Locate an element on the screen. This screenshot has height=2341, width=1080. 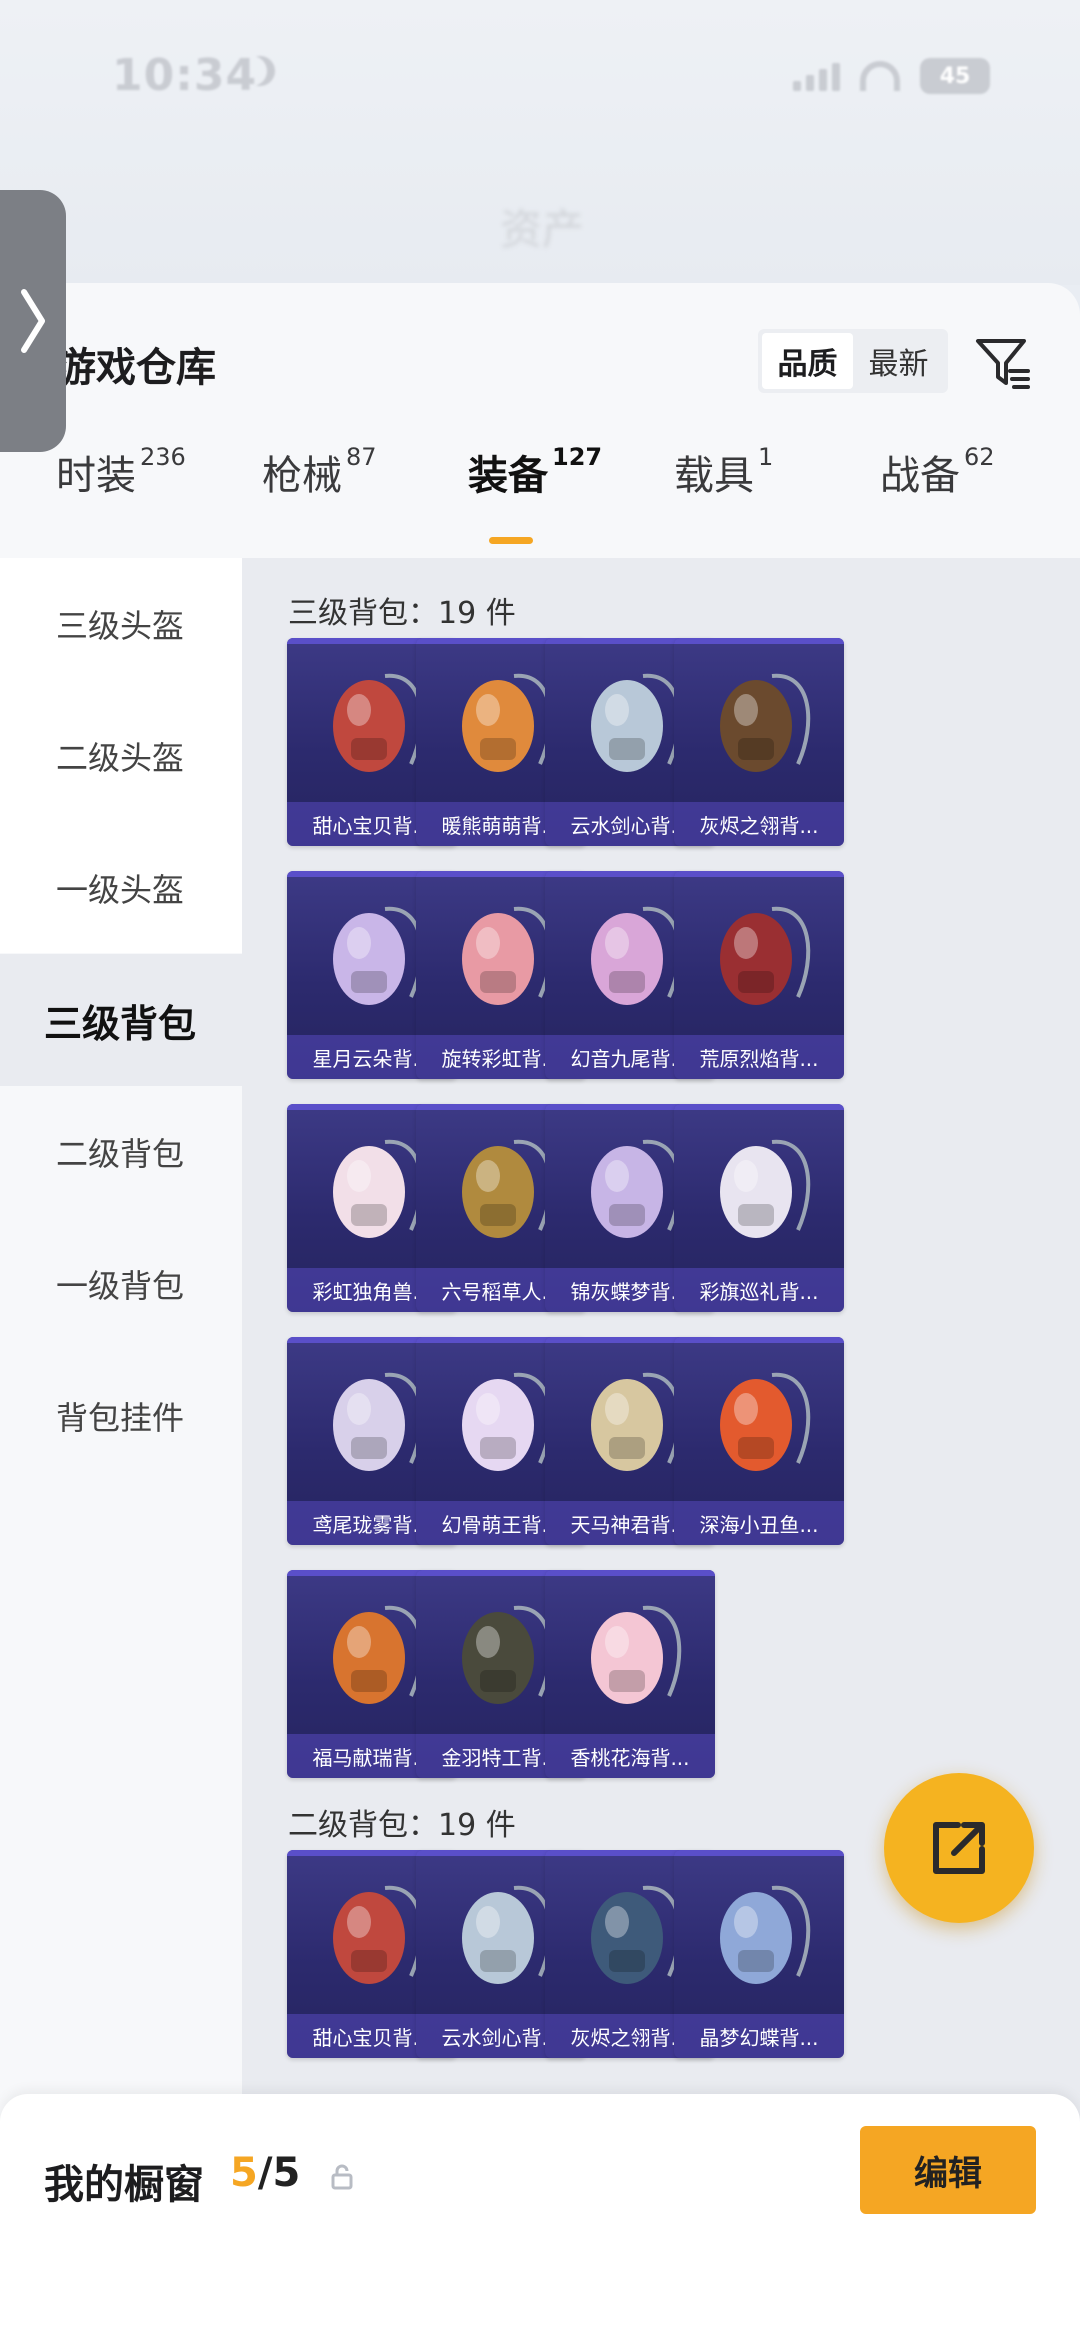
tab-label: 载具 is located at coordinates (714, 476).